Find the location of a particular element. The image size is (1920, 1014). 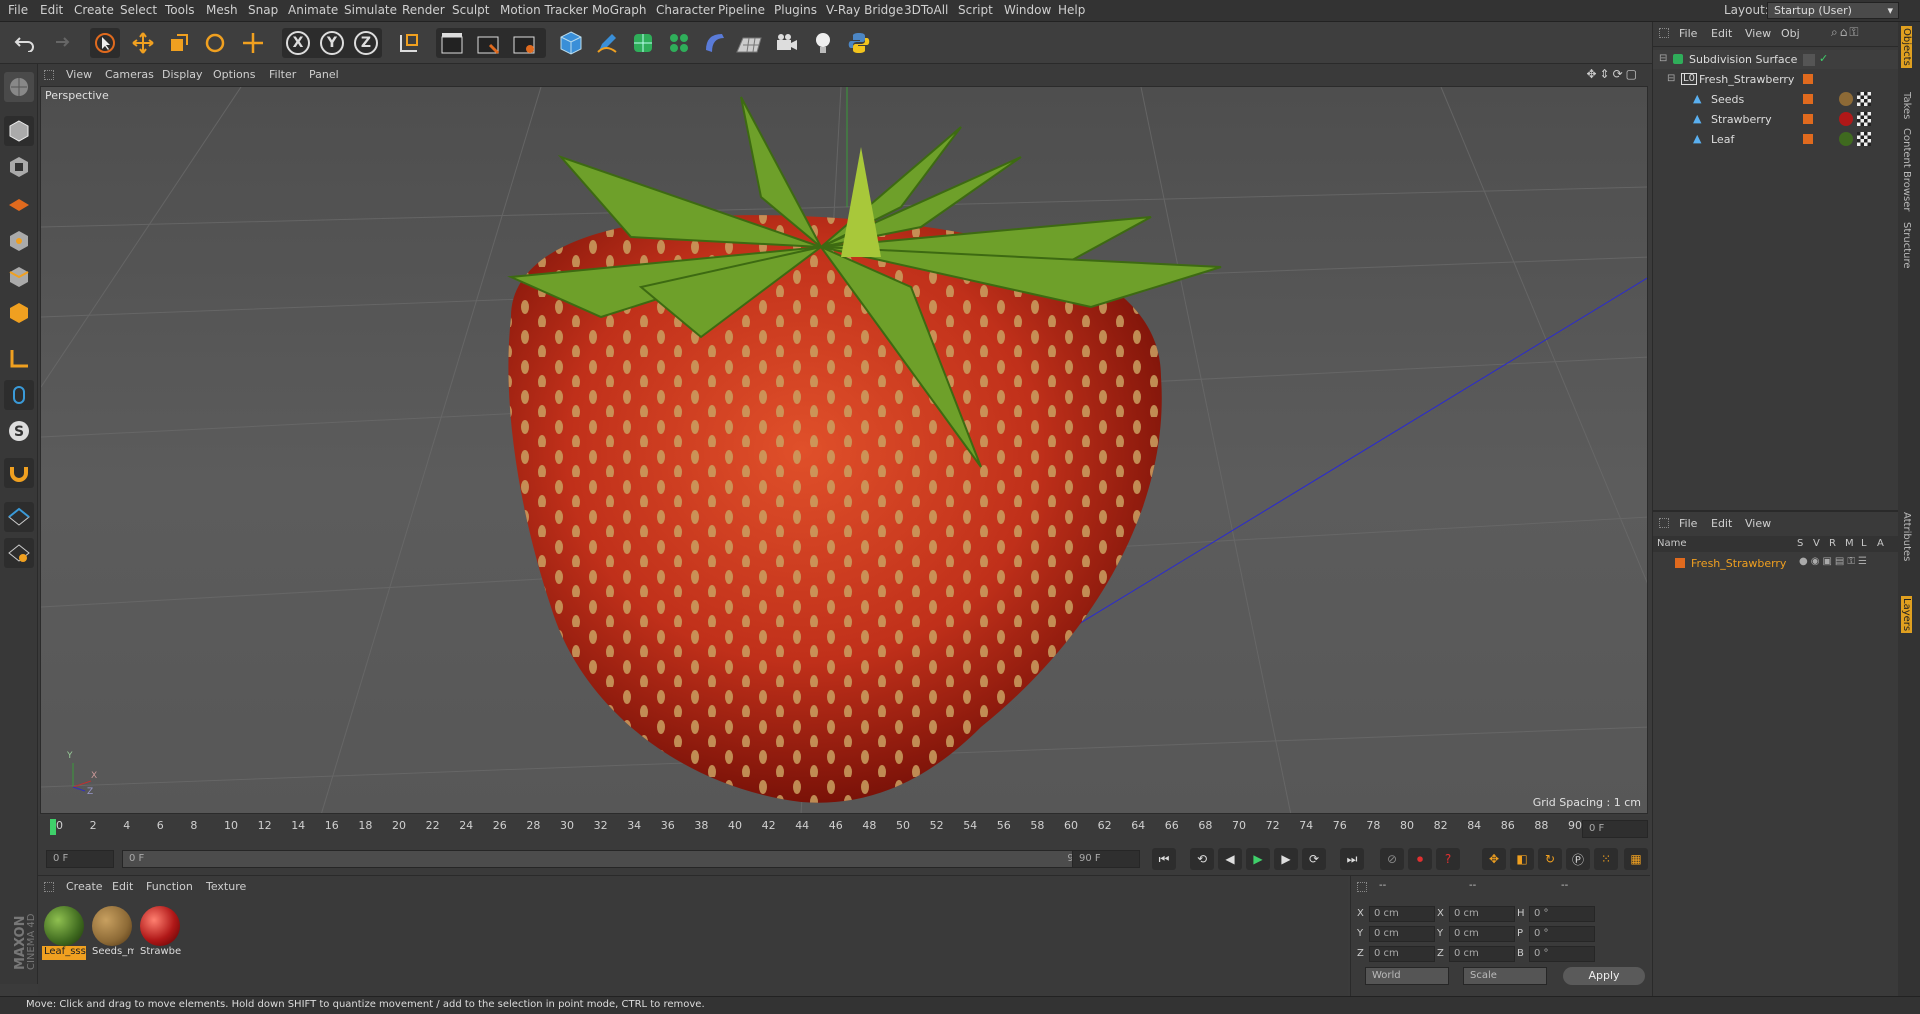

goto-start-button: ⏮ is located at coordinates (1164, 859).